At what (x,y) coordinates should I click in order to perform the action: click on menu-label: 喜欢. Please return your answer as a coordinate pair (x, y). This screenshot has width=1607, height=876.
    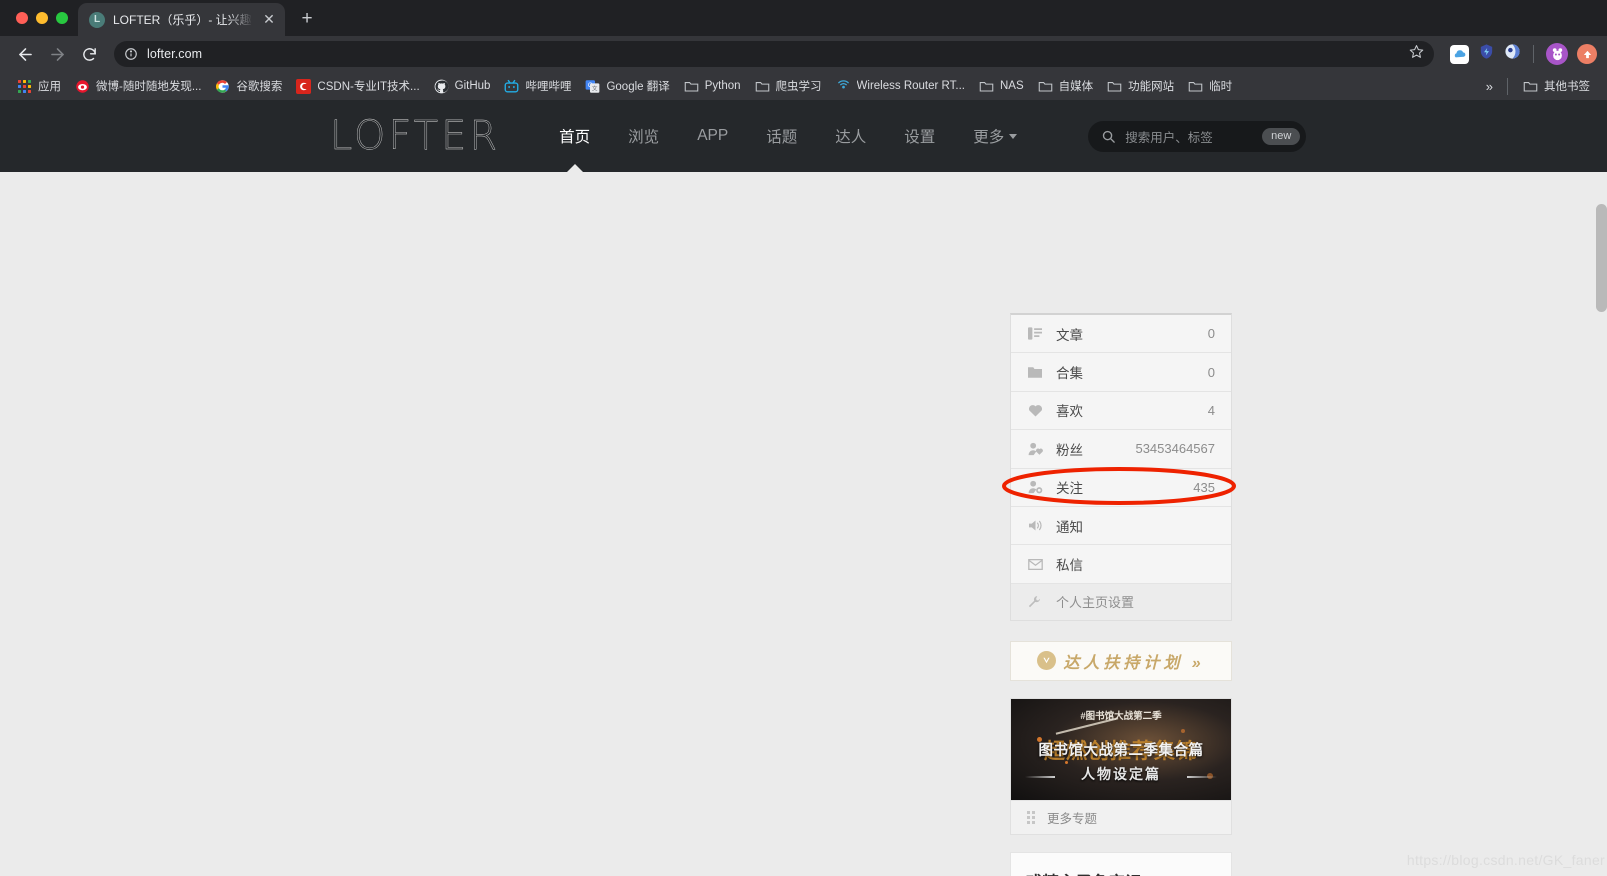
    Looking at the image, I should click on (1069, 412).